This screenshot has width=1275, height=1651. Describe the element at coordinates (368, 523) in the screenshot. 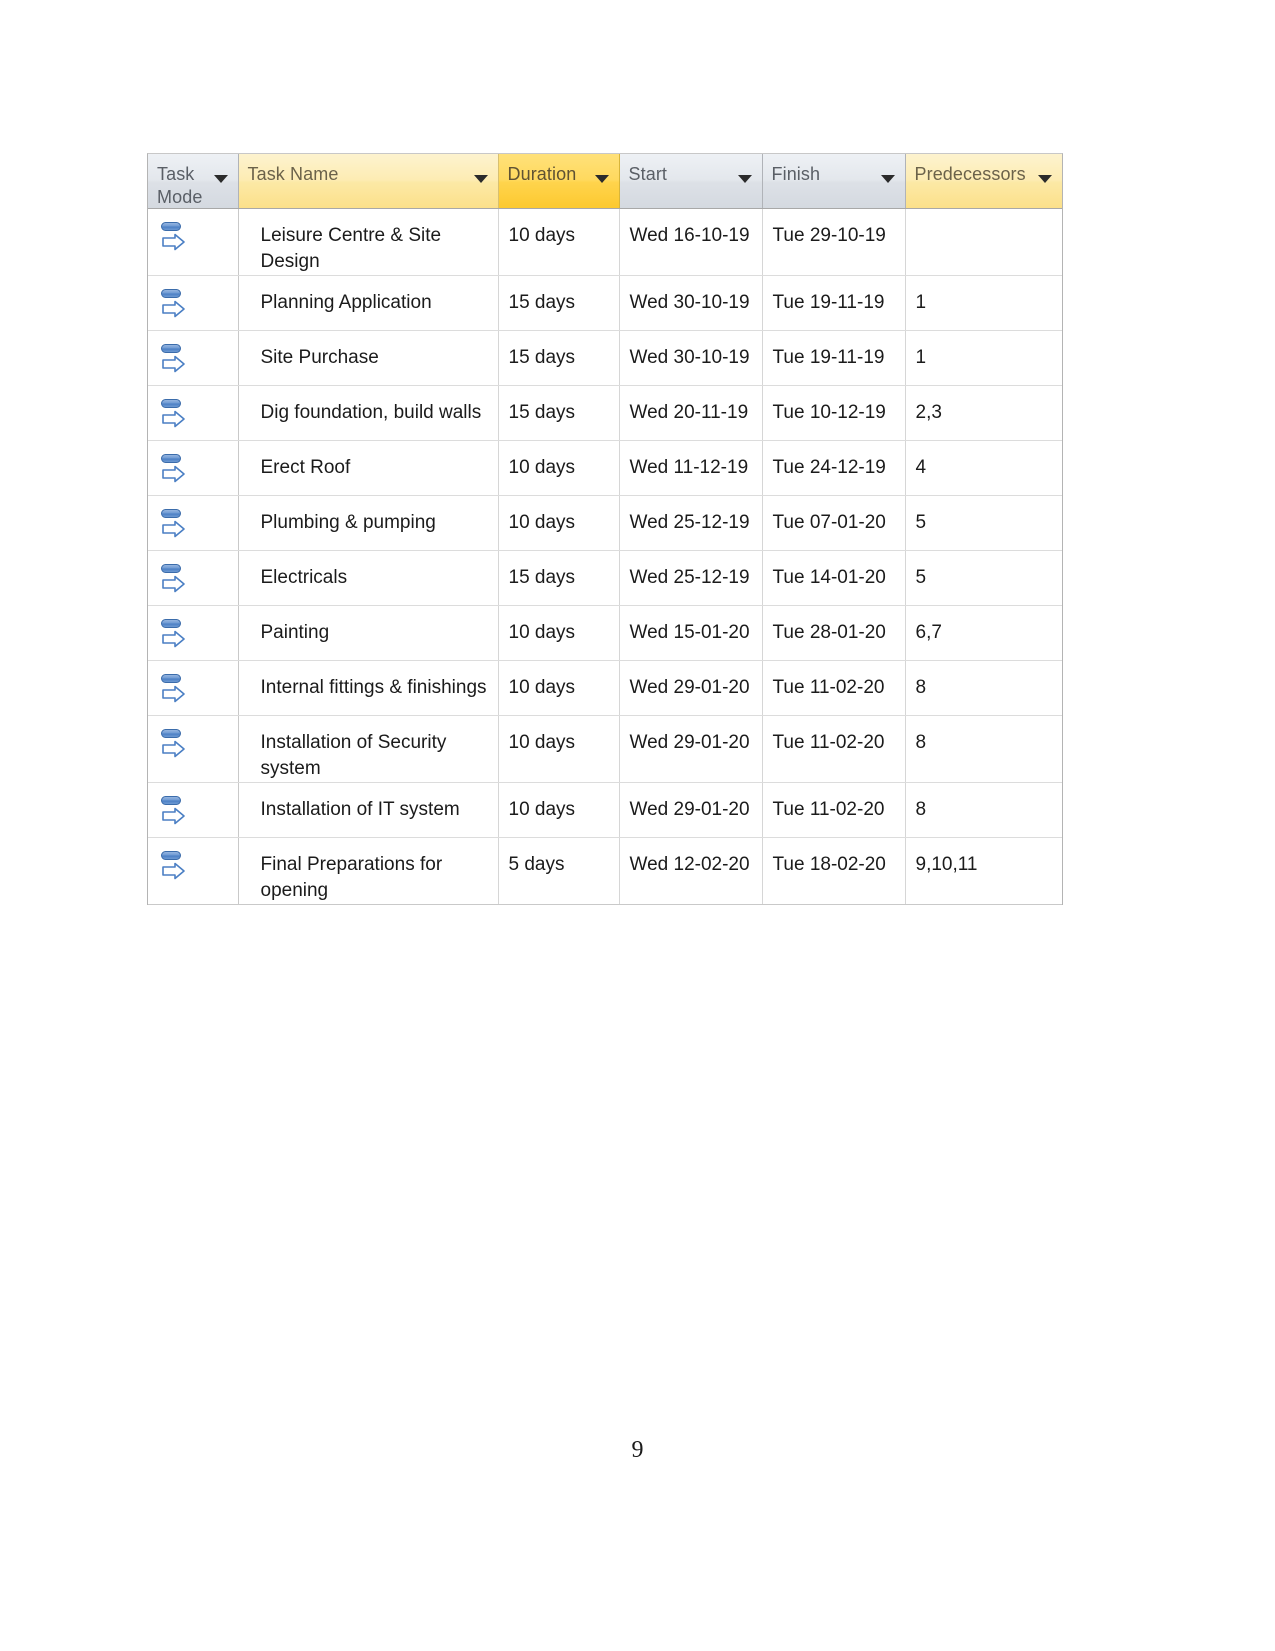

I see `cell-task_name: Plumbing & pumping` at that location.